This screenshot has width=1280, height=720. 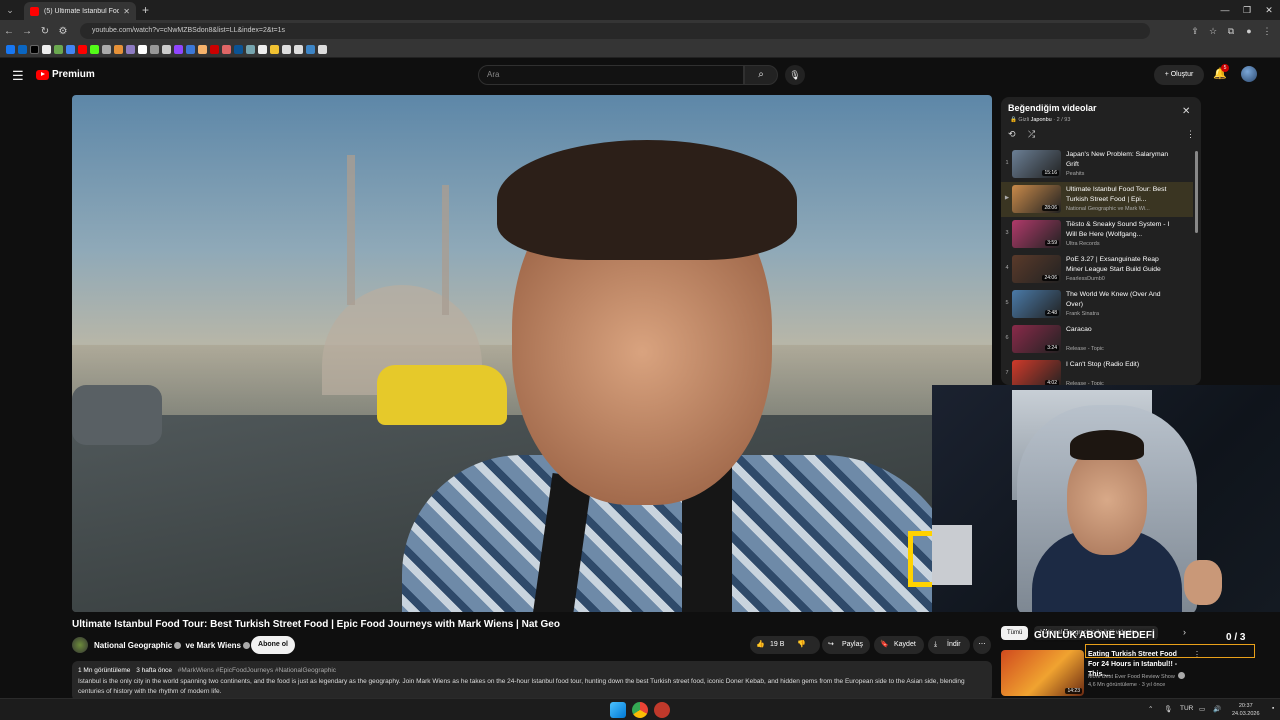 I want to click on playlist-close-icon: ✕, so click(x=1186, y=111).